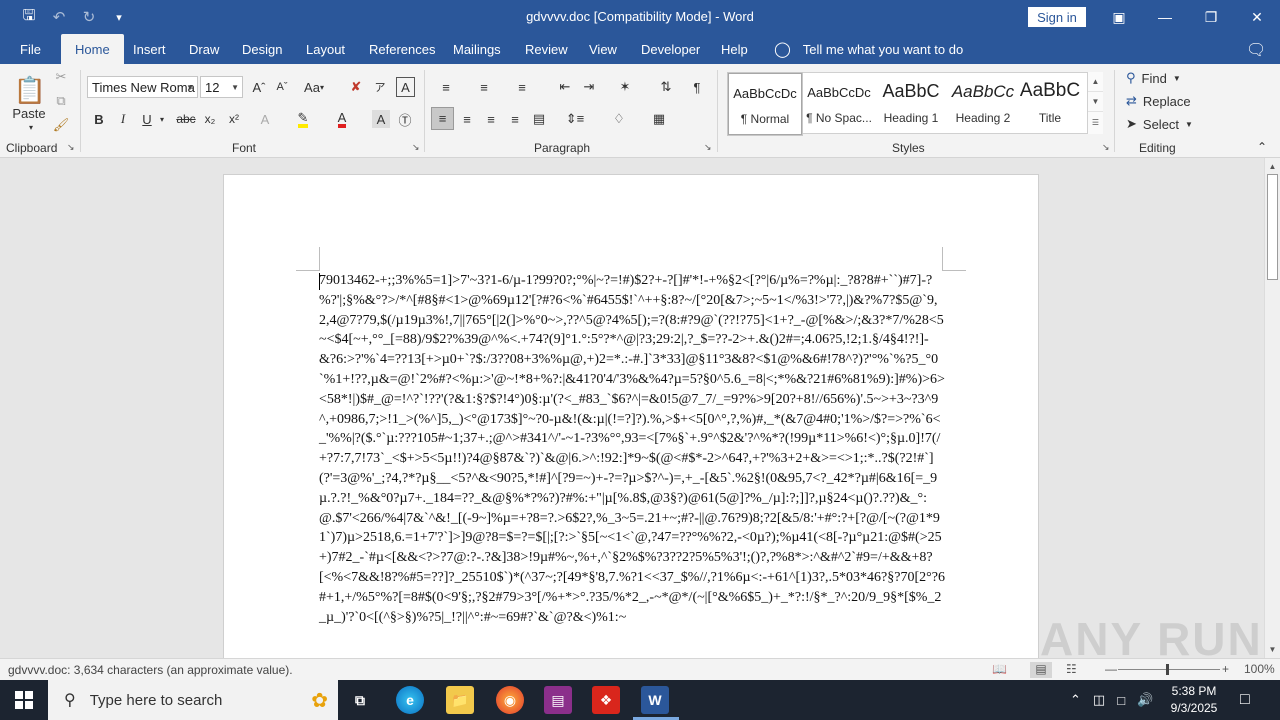 This screenshot has width=1280, height=720. I want to click on line-spacing-icon: ⇕≡, so click(575, 119).